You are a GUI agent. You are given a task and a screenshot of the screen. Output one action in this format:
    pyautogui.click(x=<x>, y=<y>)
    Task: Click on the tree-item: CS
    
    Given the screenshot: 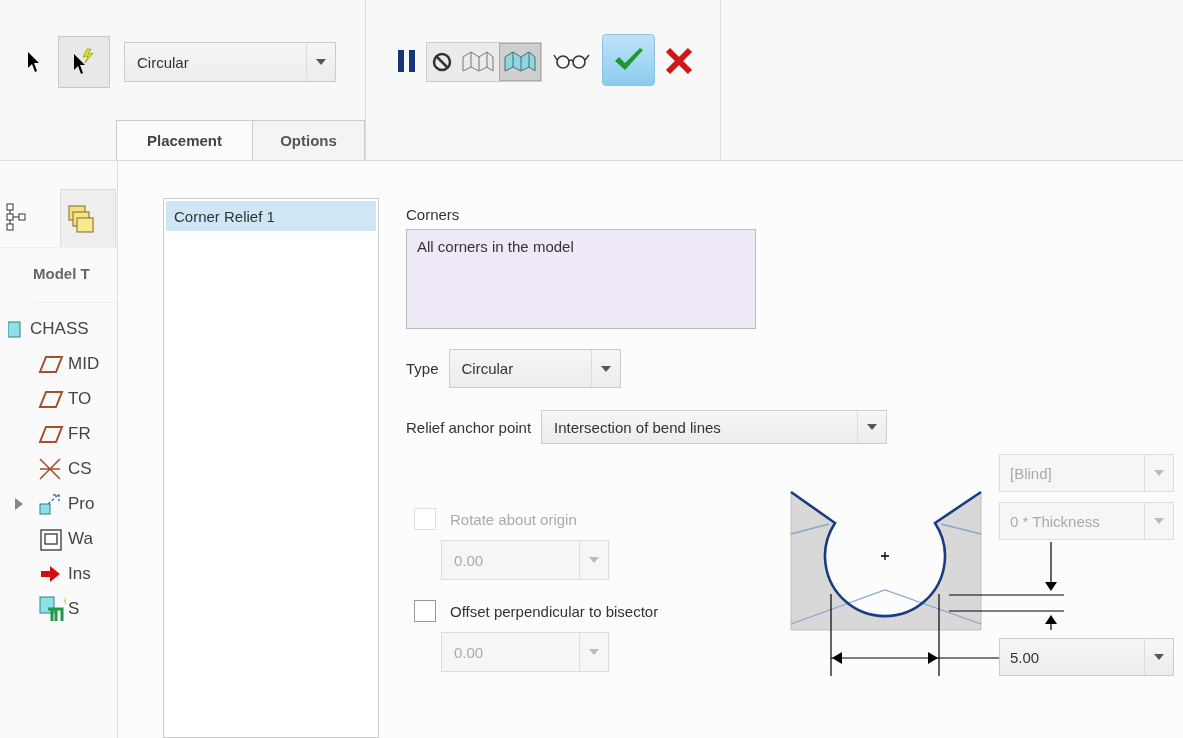 What is the action you would take?
    pyautogui.click(x=80, y=468)
    